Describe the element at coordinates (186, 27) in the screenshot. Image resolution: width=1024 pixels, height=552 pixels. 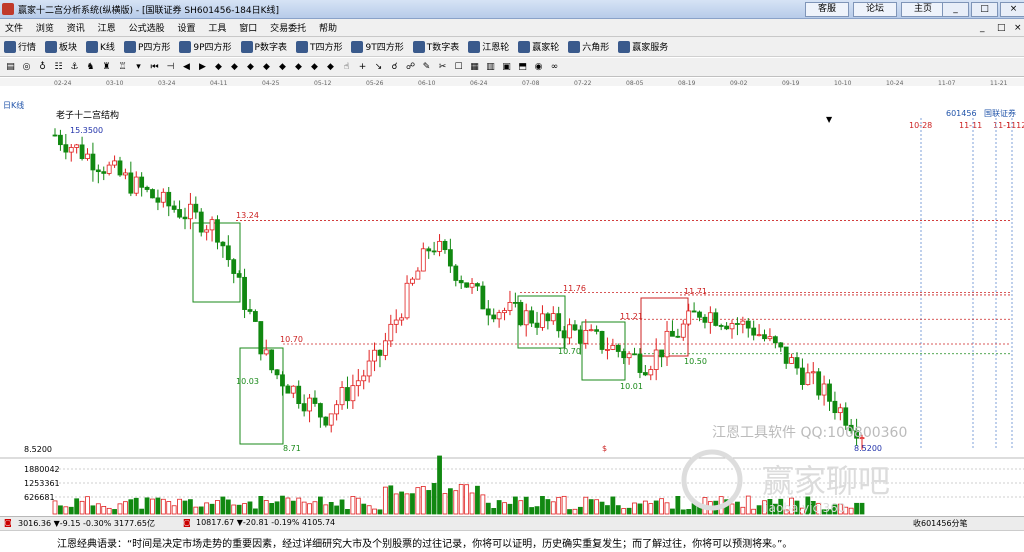
I see `menu-settings: 设置` at that location.